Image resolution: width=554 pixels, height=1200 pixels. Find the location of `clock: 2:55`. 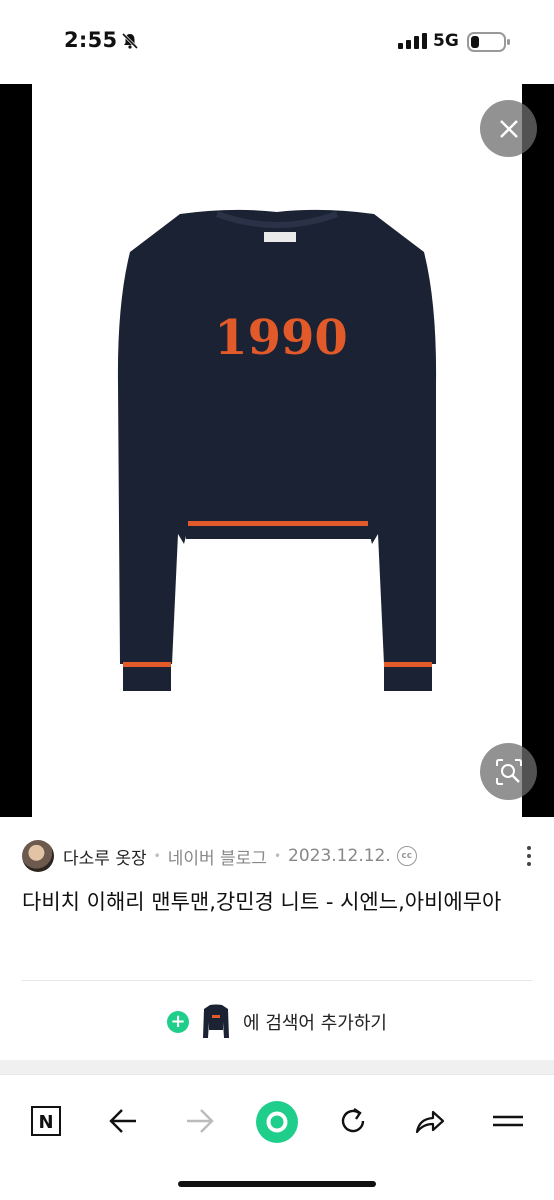

clock: 2:55 is located at coordinates (91, 40).